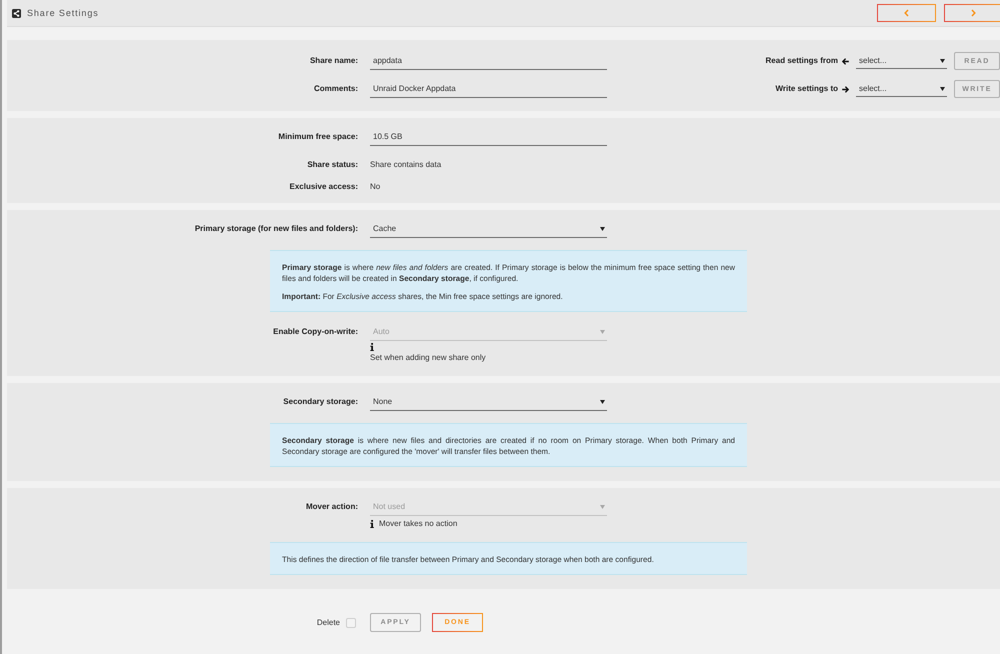 This screenshot has height=654, width=1000. I want to click on field-label: Secondary storage:, so click(320, 402).